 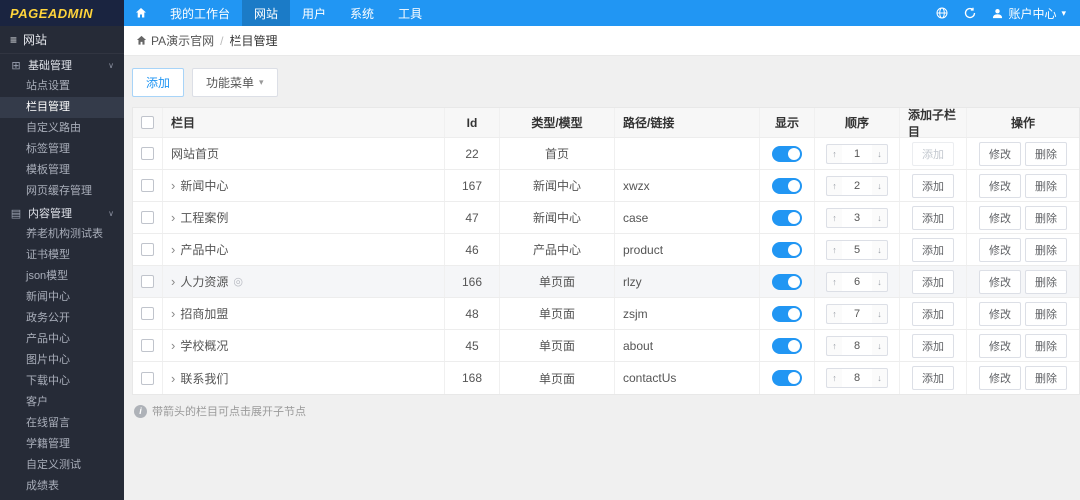 I want to click on sidebar-item: 站点设置, so click(x=62, y=86).